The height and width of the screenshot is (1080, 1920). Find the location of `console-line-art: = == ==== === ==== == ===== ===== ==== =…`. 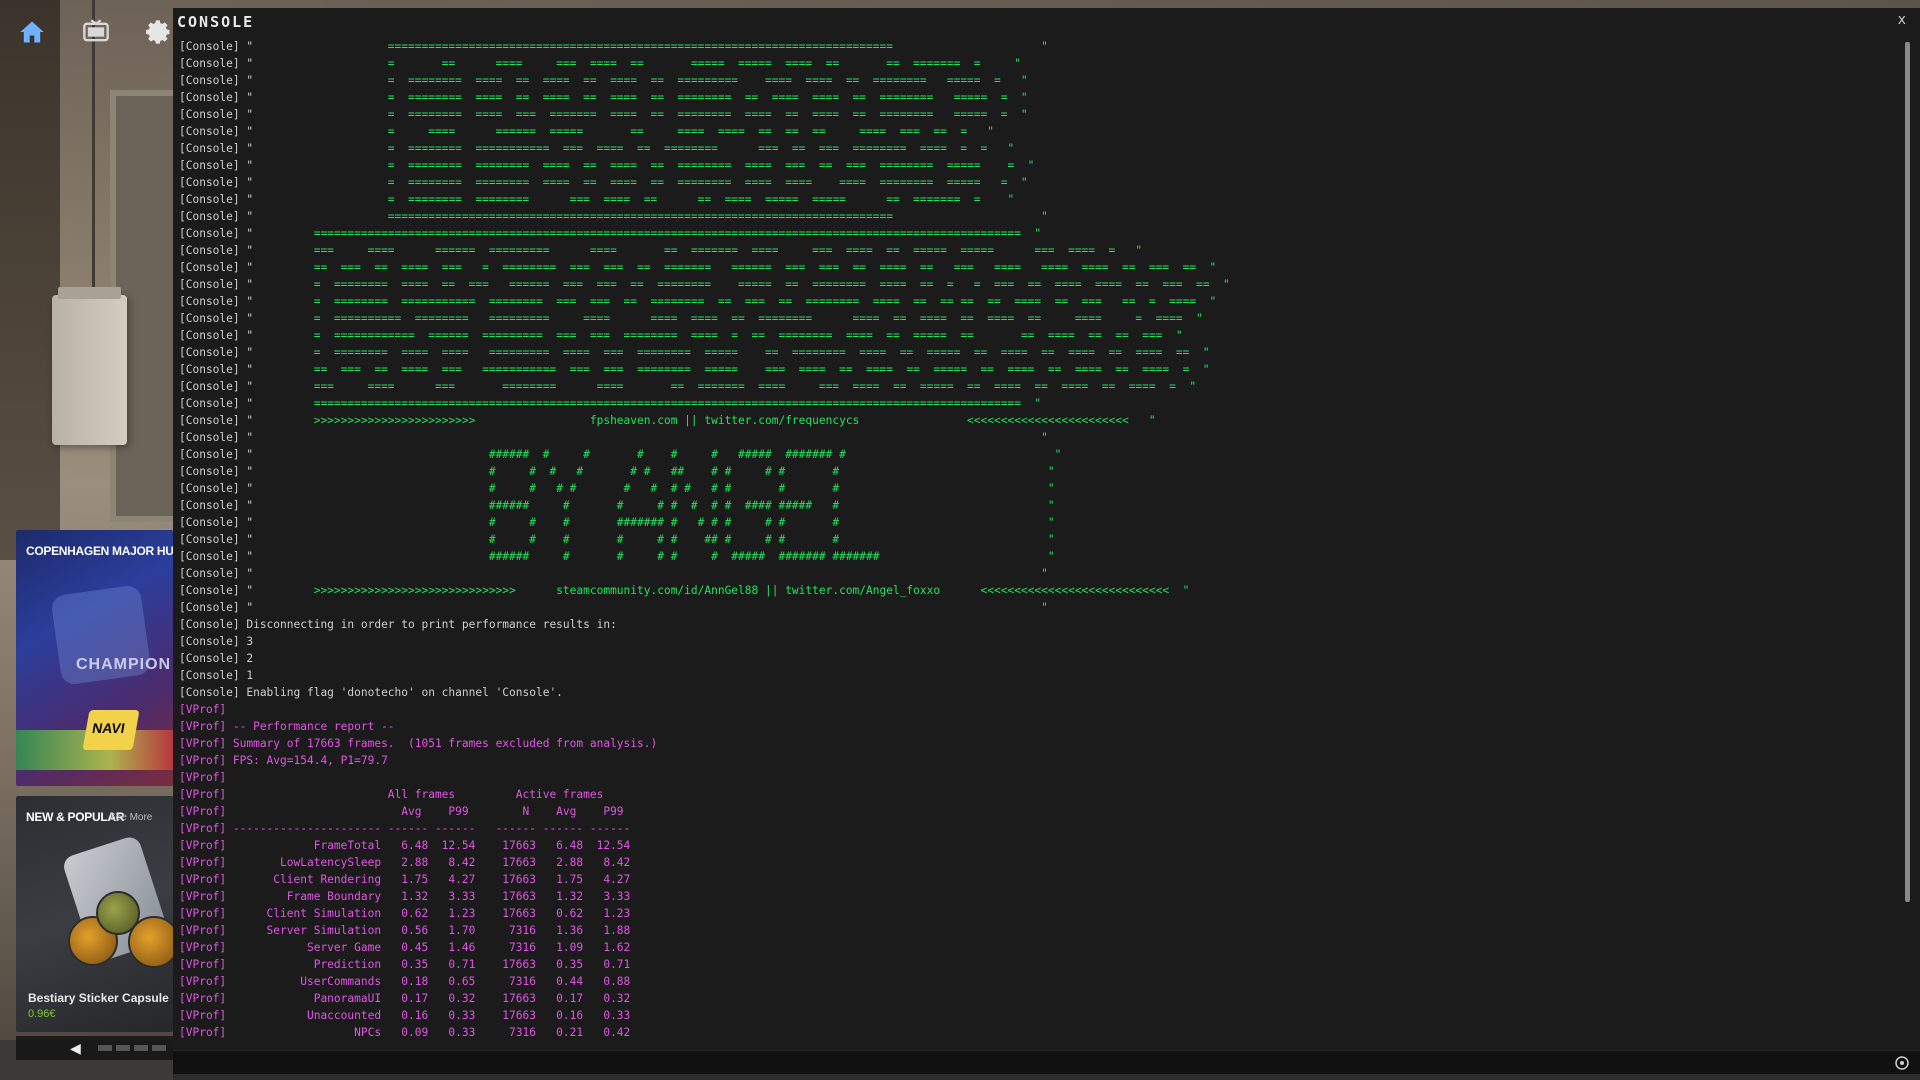

console-line-art: = == ==== === ==== == ===== ===== ==== =… is located at coordinates (637, 63).